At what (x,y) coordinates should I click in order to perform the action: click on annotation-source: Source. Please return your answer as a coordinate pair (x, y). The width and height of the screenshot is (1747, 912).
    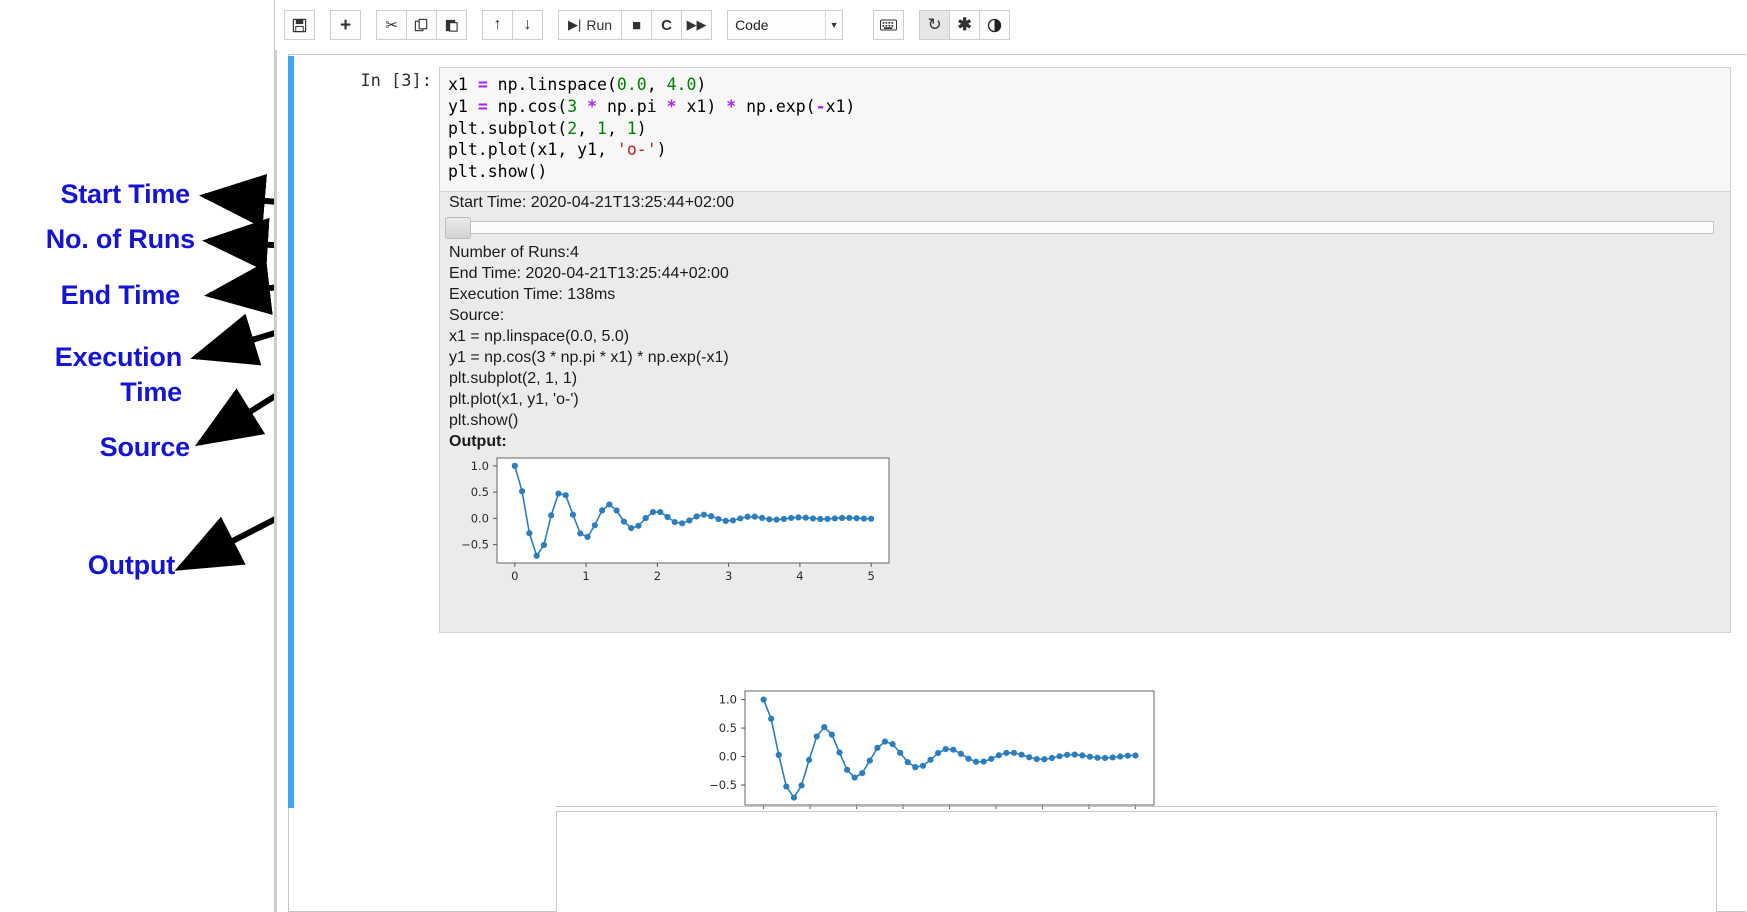
    Looking at the image, I should click on (145, 447).